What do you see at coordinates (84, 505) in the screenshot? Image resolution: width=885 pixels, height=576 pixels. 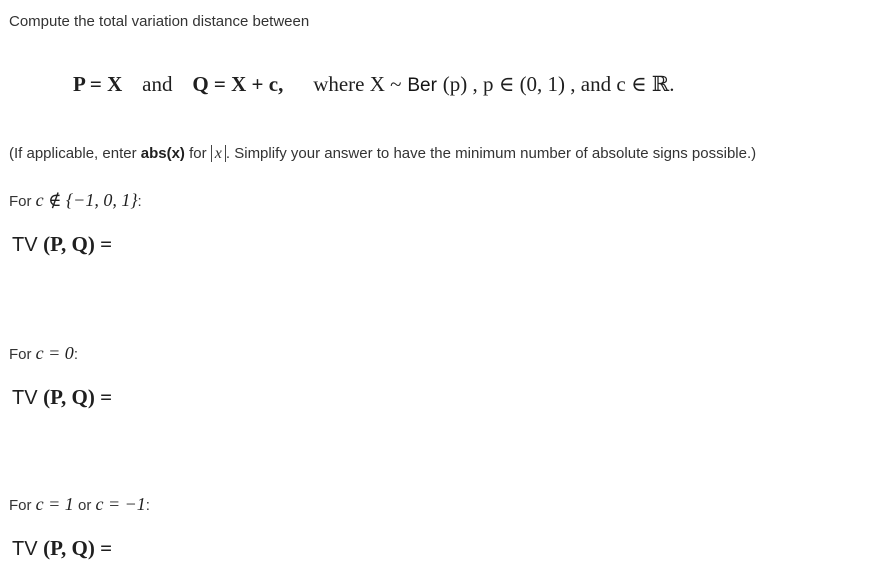 I see `case-label-mid: or` at bounding box center [84, 505].